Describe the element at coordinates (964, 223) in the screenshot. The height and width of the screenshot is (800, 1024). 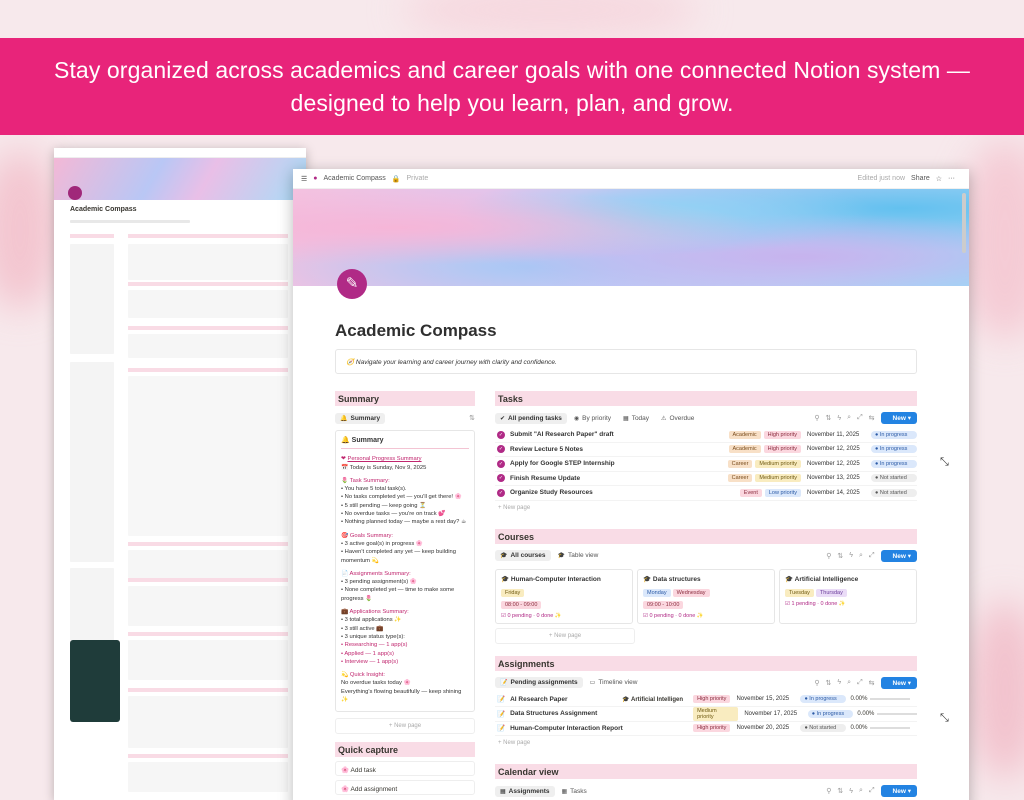
I see `scrollbar` at that location.